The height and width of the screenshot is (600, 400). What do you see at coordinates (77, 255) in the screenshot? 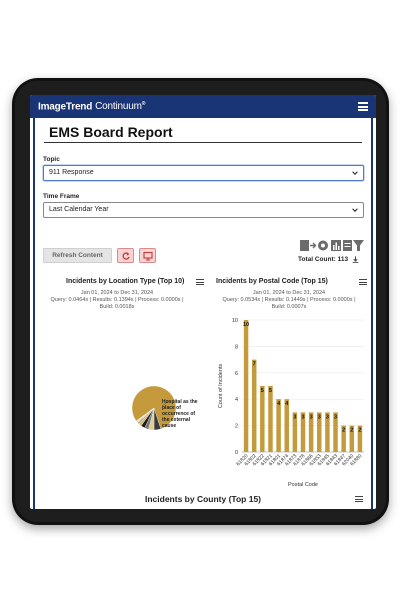
I see `refresh-content-button: Refresh Content` at bounding box center [77, 255].